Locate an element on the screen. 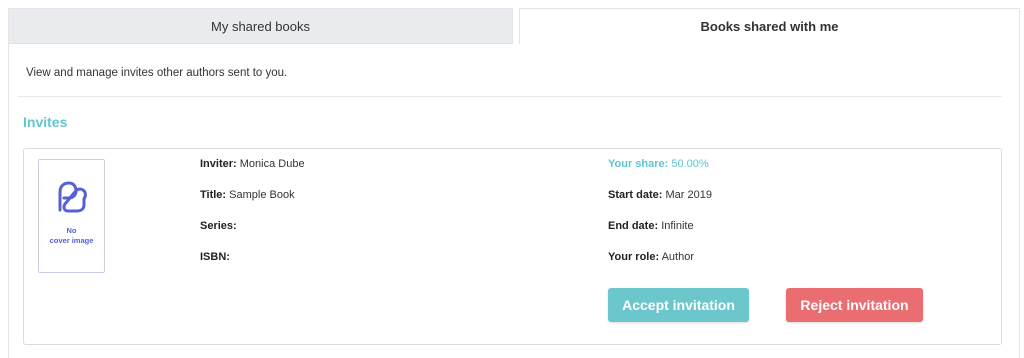 Image resolution: width=1024 pixels, height=358 pixels. title-label: Title: is located at coordinates (213, 195).